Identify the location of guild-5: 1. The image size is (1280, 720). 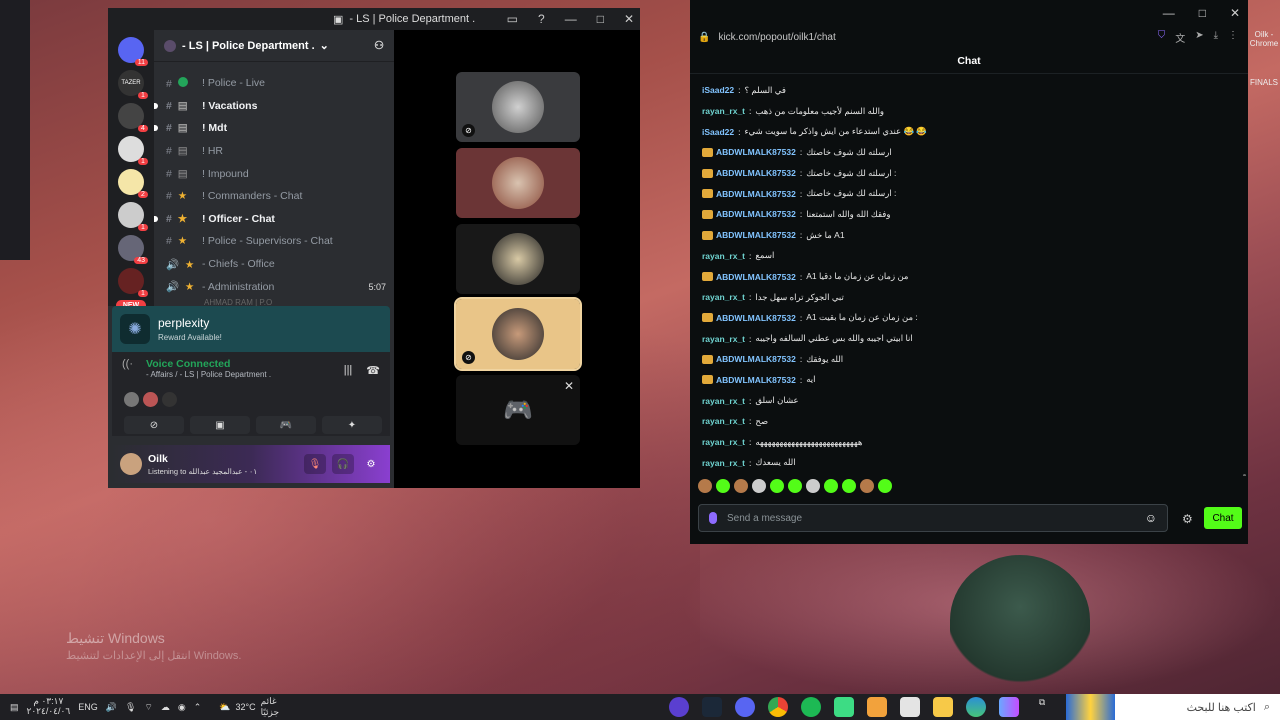
(133, 216).